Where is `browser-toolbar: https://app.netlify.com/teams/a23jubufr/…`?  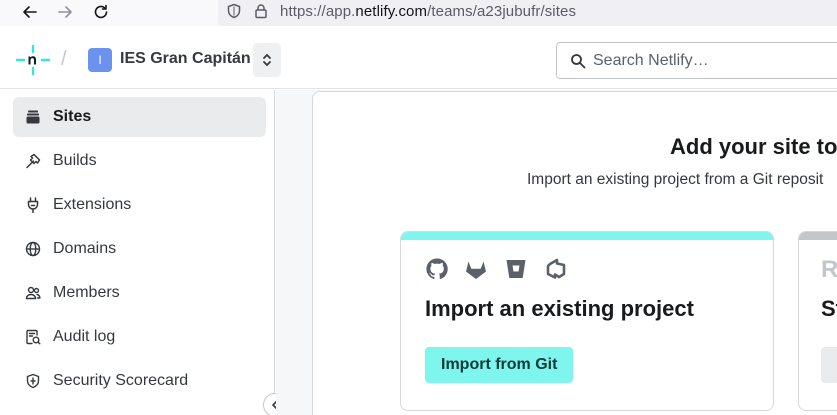 browser-toolbar: https://app.netlify.com/teams/a23jubufr/… is located at coordinates (418, 13).